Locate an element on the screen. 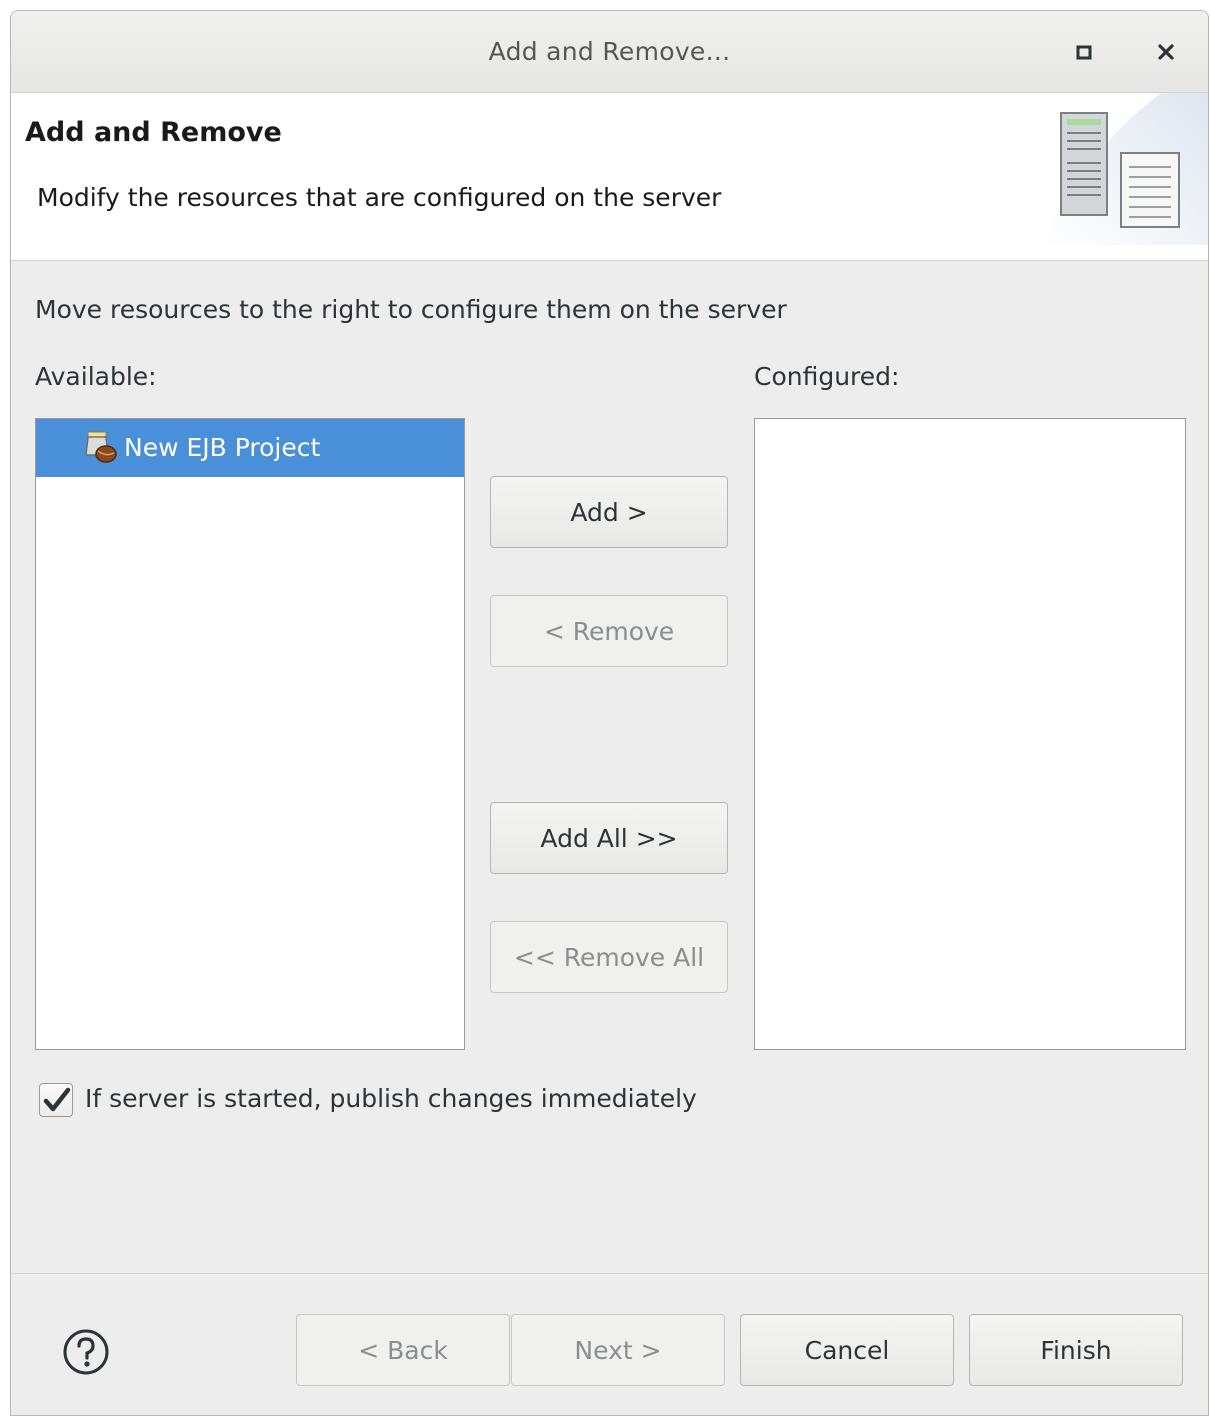 The image size is (1210, 1419). next-button: Next > is located at coordinates (618, 1350).